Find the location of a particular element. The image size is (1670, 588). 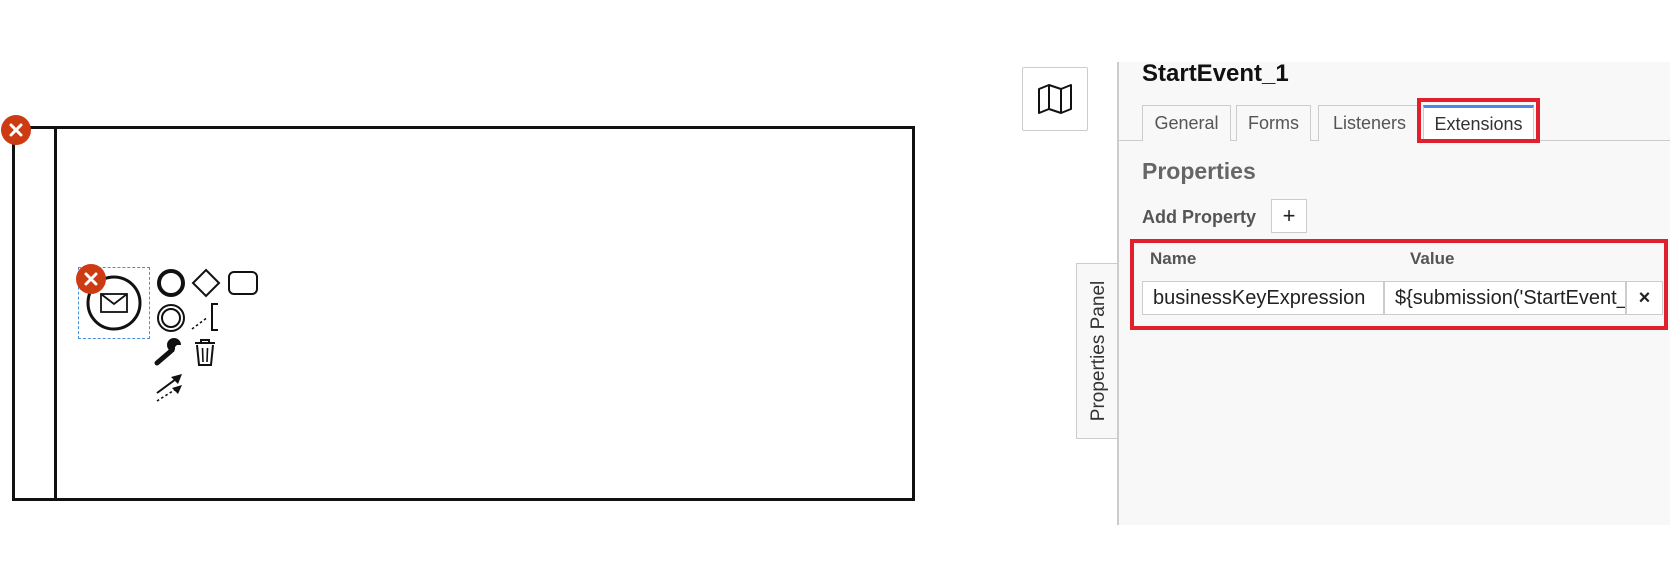

add-property-button: + is located at coordinates (1289, 216).